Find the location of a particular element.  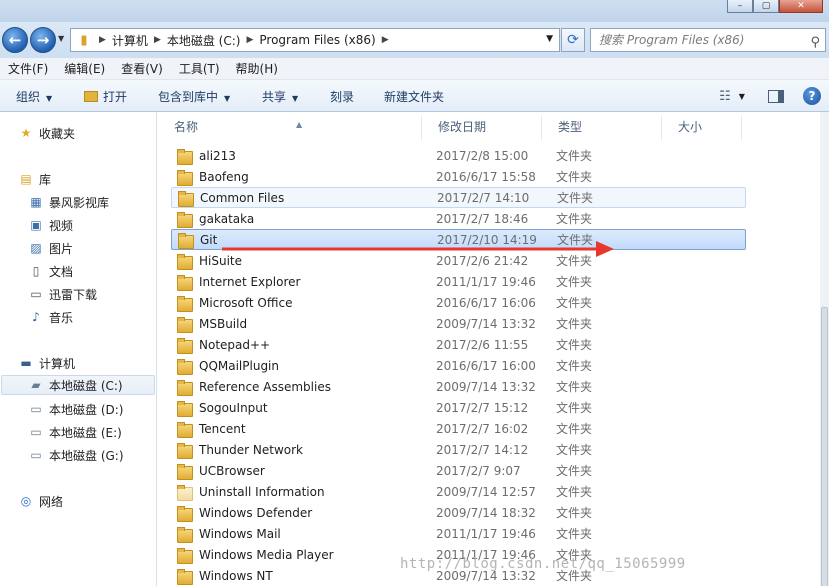

nav-drive-e: ▭ 本地磁盘 (E:) is located at coordinates (74, 432).